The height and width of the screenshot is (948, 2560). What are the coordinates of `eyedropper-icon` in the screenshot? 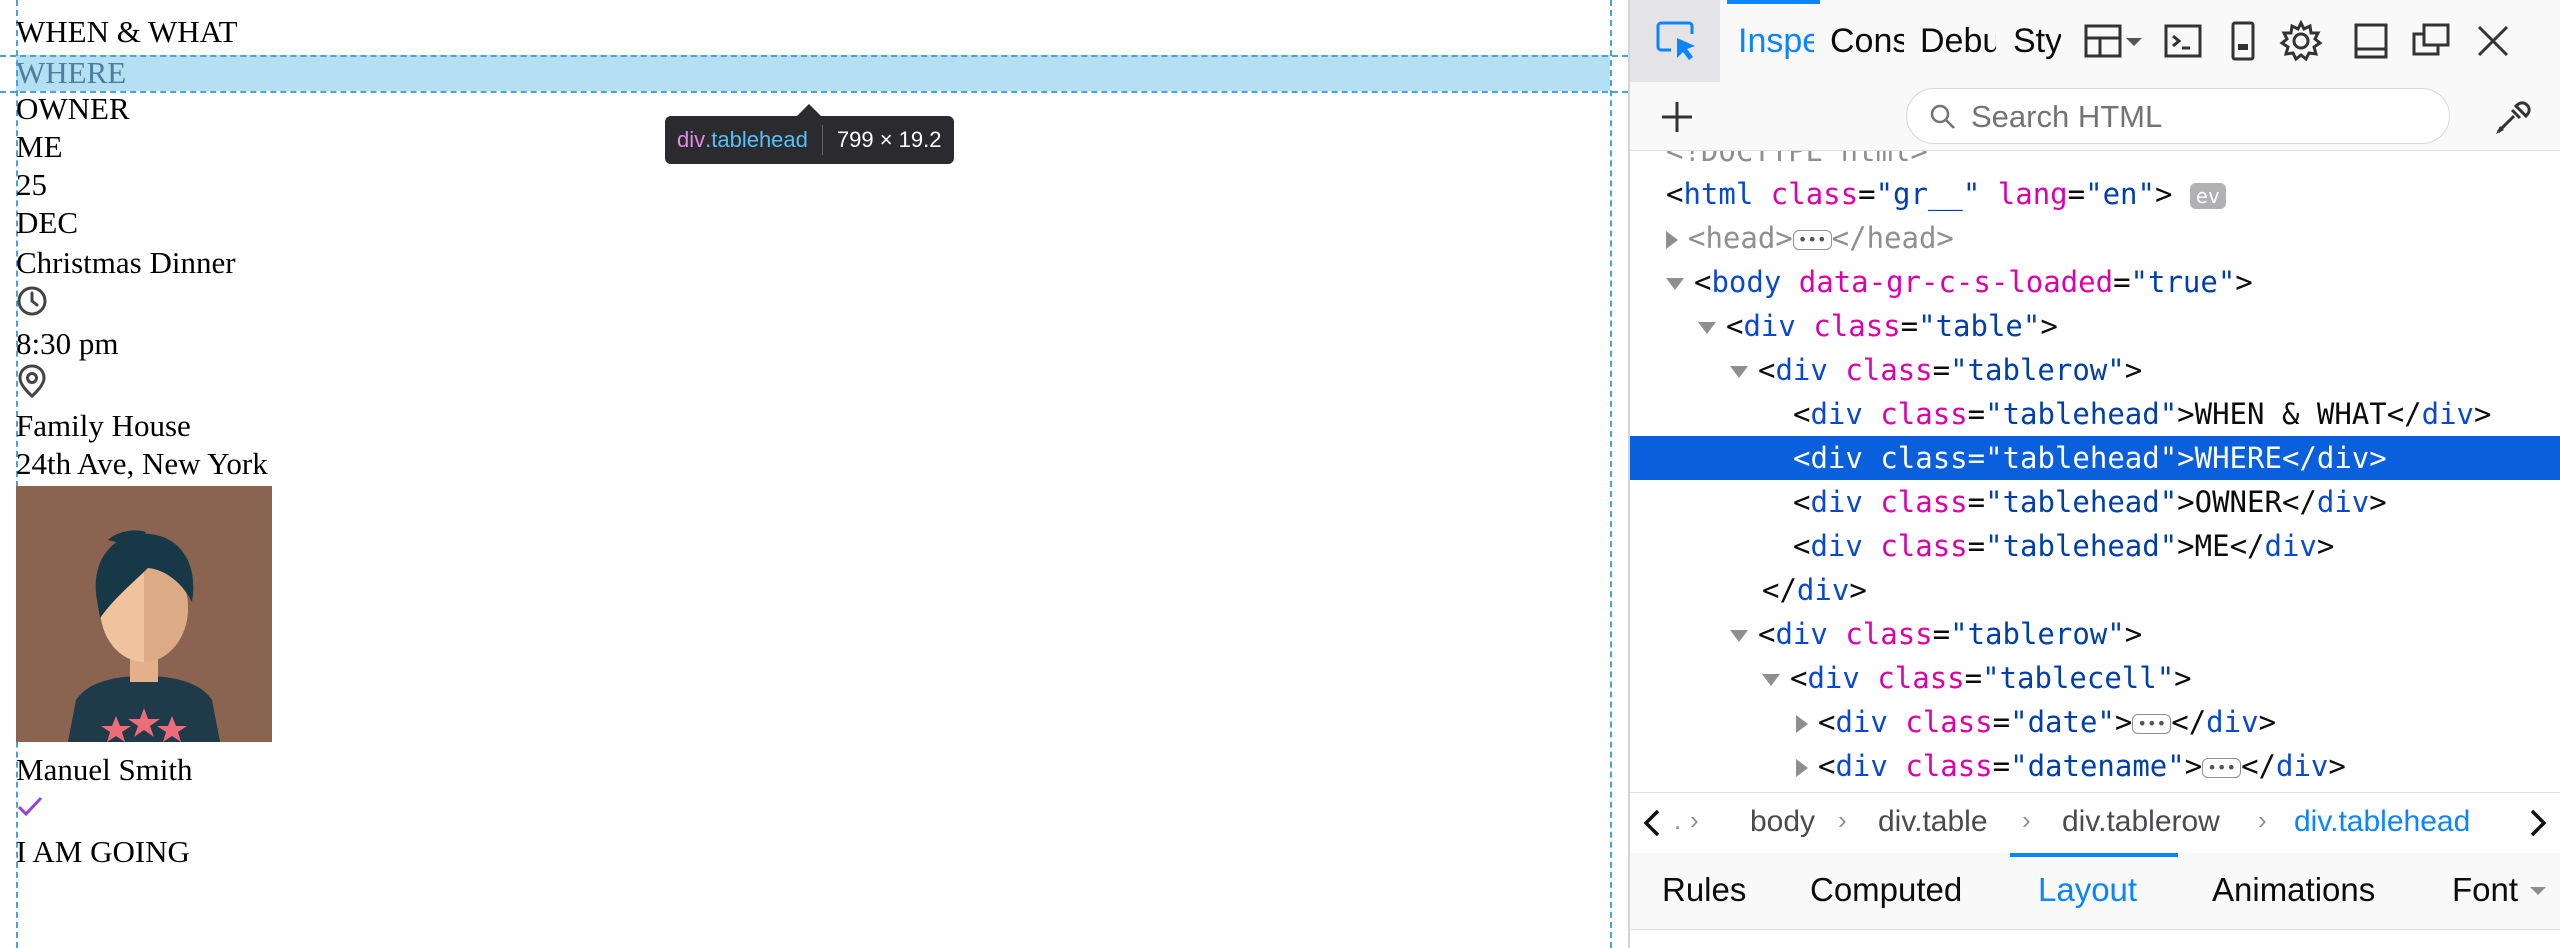 It's located at (2512, 117).